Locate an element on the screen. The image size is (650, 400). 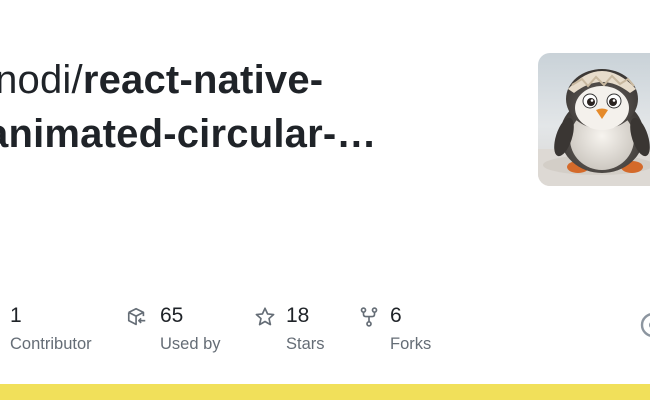
stat-value: 65 is located at coordinates (172, 315).